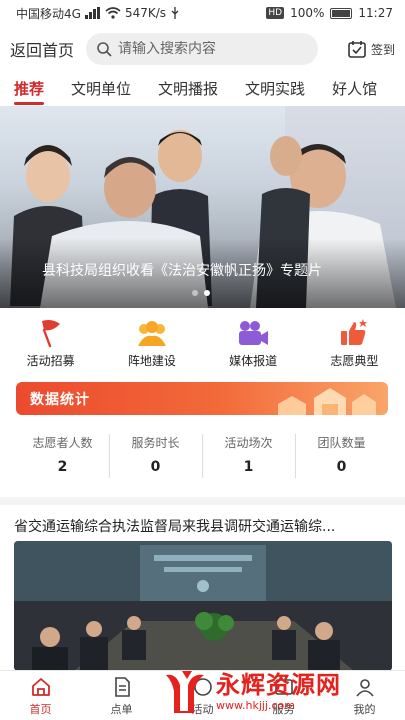 The image size is (405, 720). I want to click on status-left: 中国移动4G 547K/s, so click(98, 13).